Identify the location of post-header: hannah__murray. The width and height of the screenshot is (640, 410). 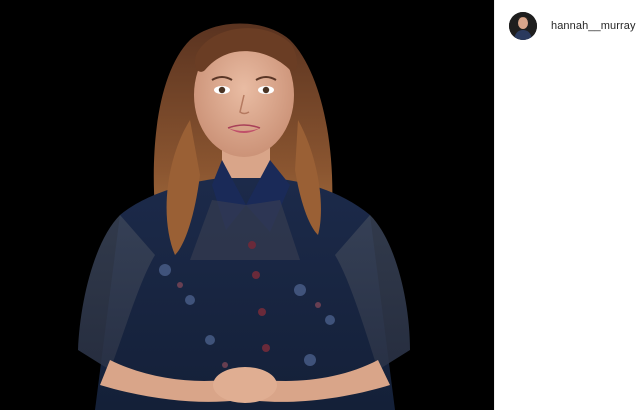
(567, 26).